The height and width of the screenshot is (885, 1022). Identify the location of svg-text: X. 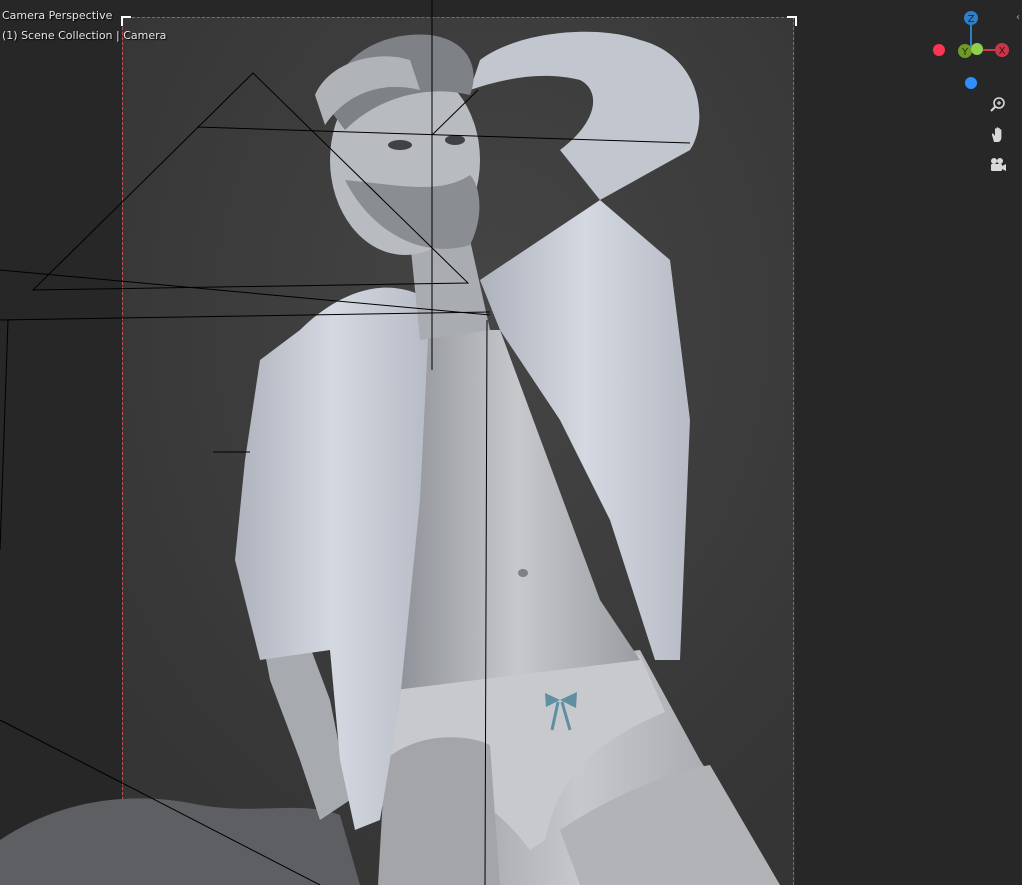
(1002, 51).